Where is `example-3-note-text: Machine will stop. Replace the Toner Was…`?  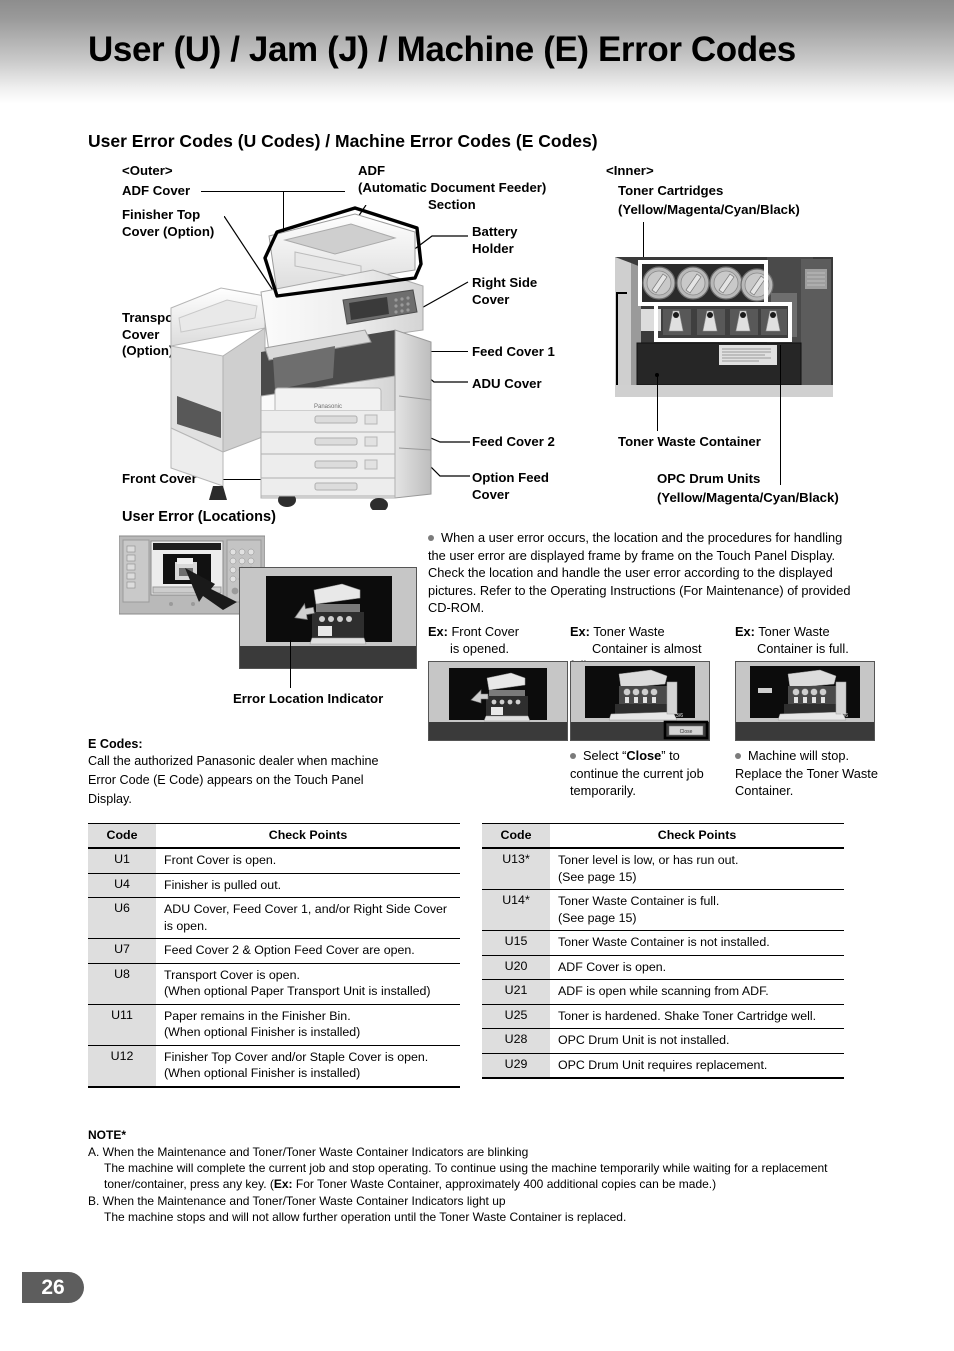
example-3-note-text: Machine will stop. Replace the Toner Was… is located at coordinates (806, 773).